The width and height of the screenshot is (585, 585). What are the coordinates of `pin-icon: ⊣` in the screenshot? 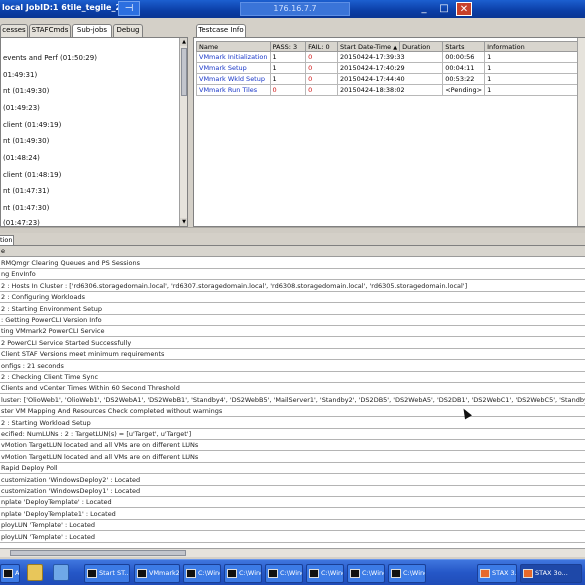 It's located at (129, 8).